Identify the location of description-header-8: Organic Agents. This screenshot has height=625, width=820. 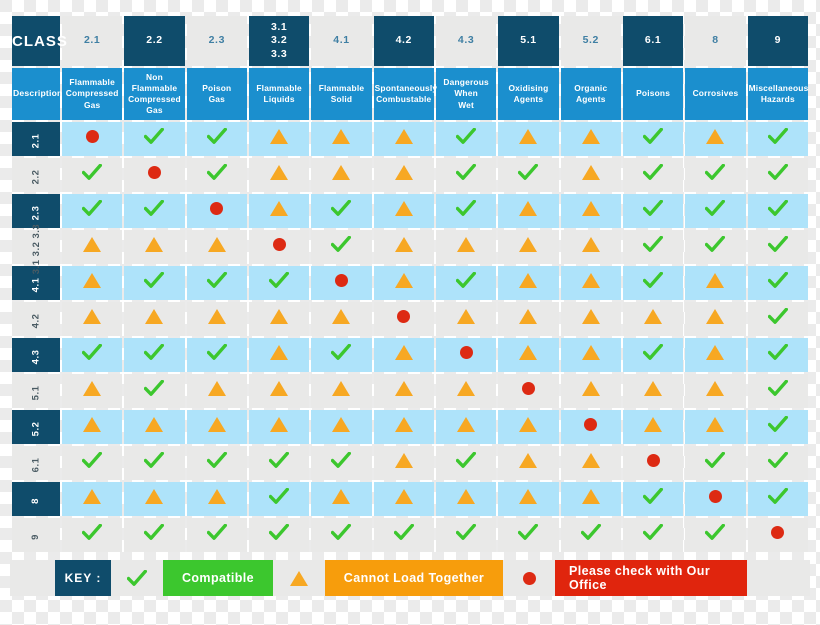
(590, 94).